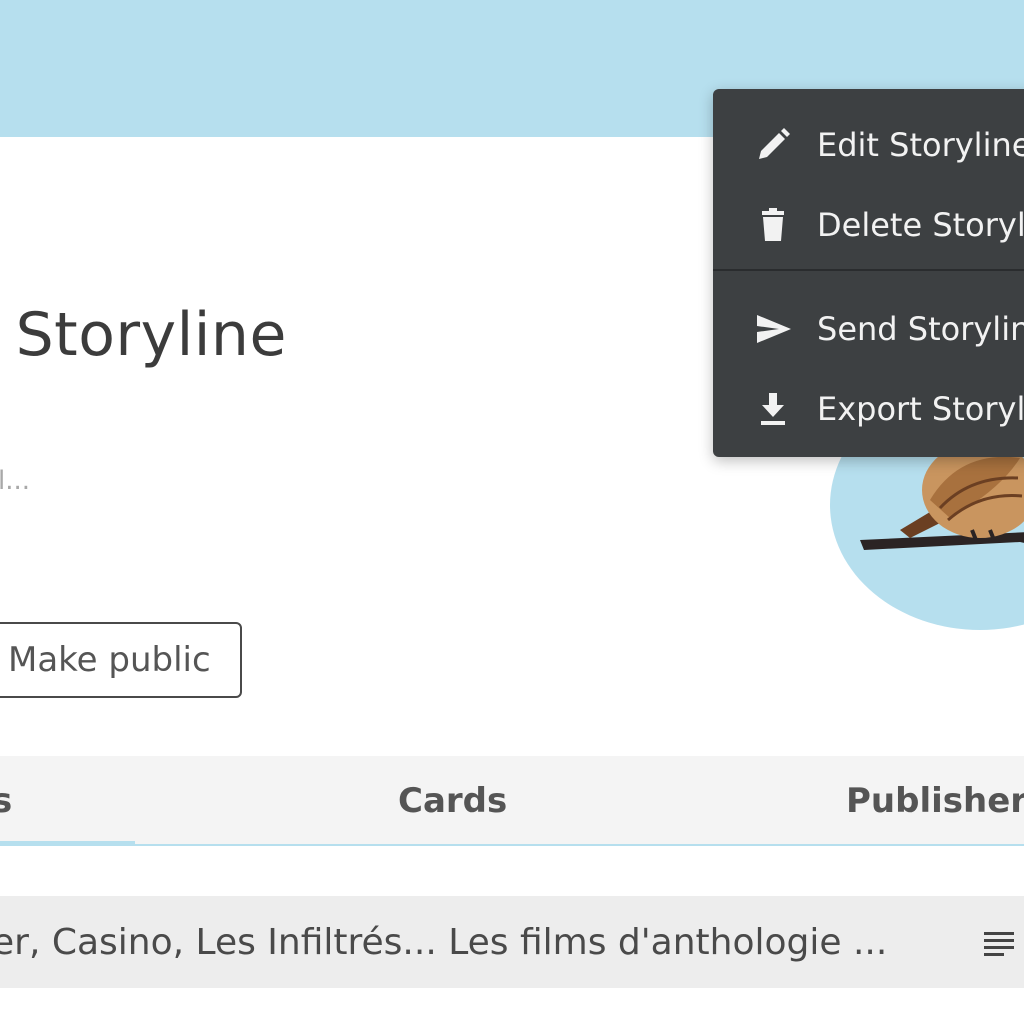 The height and width of the screenshot is (1024, 1024). Describe the element at coordinates (121, 660) in the screenshot. I see `make-public-button: Make public` at that location.